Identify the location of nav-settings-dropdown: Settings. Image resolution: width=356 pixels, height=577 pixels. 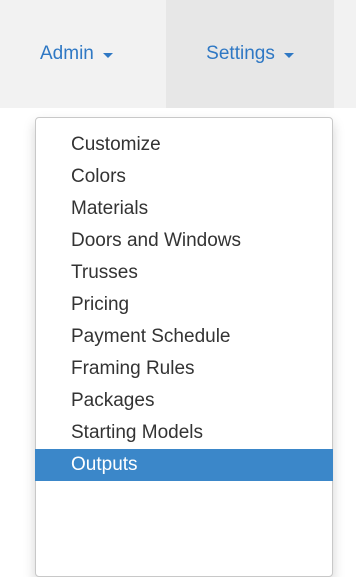
(250, 54).